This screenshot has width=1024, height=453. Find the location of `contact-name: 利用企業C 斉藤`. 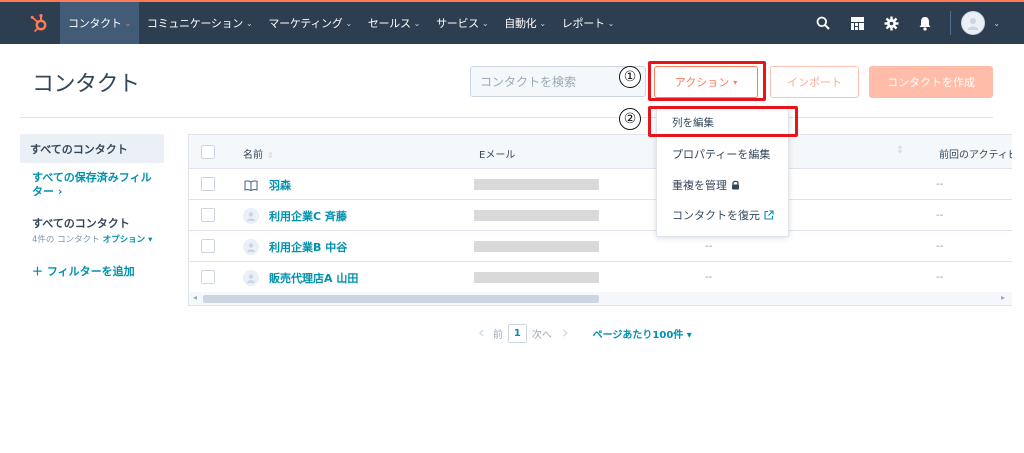

contact-name: 利用企業C 斉藤 is located at coordinates (308, 216).